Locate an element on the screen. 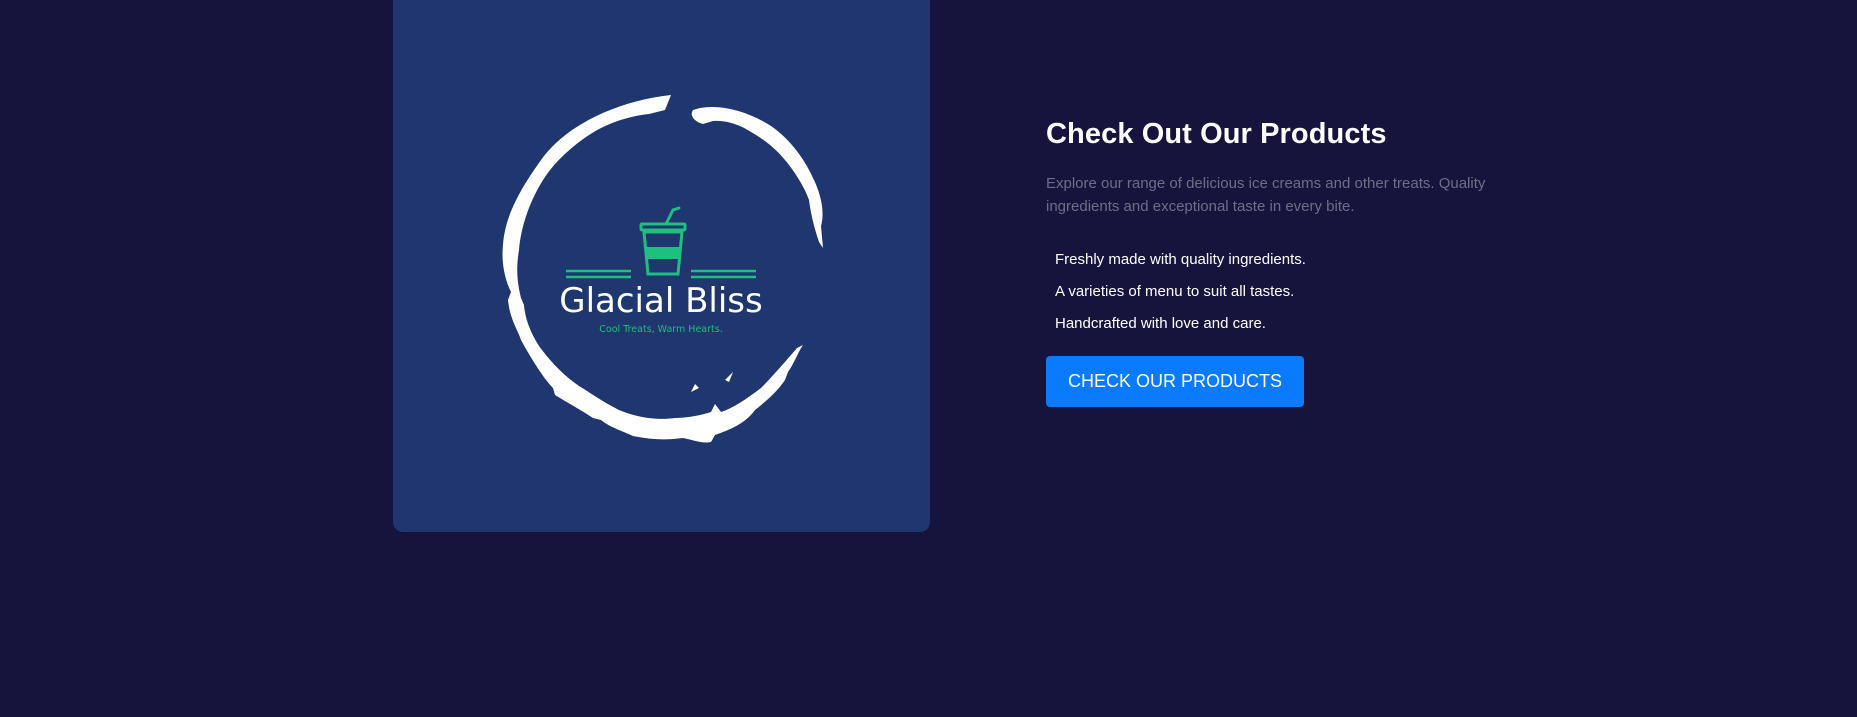 Image resolution: width=1857 pixels, height=717 pixels. glacial-bliss-logo: Glacial Bliss Cool Treats, Warm Hearts. is located at coordinates (662, 269).